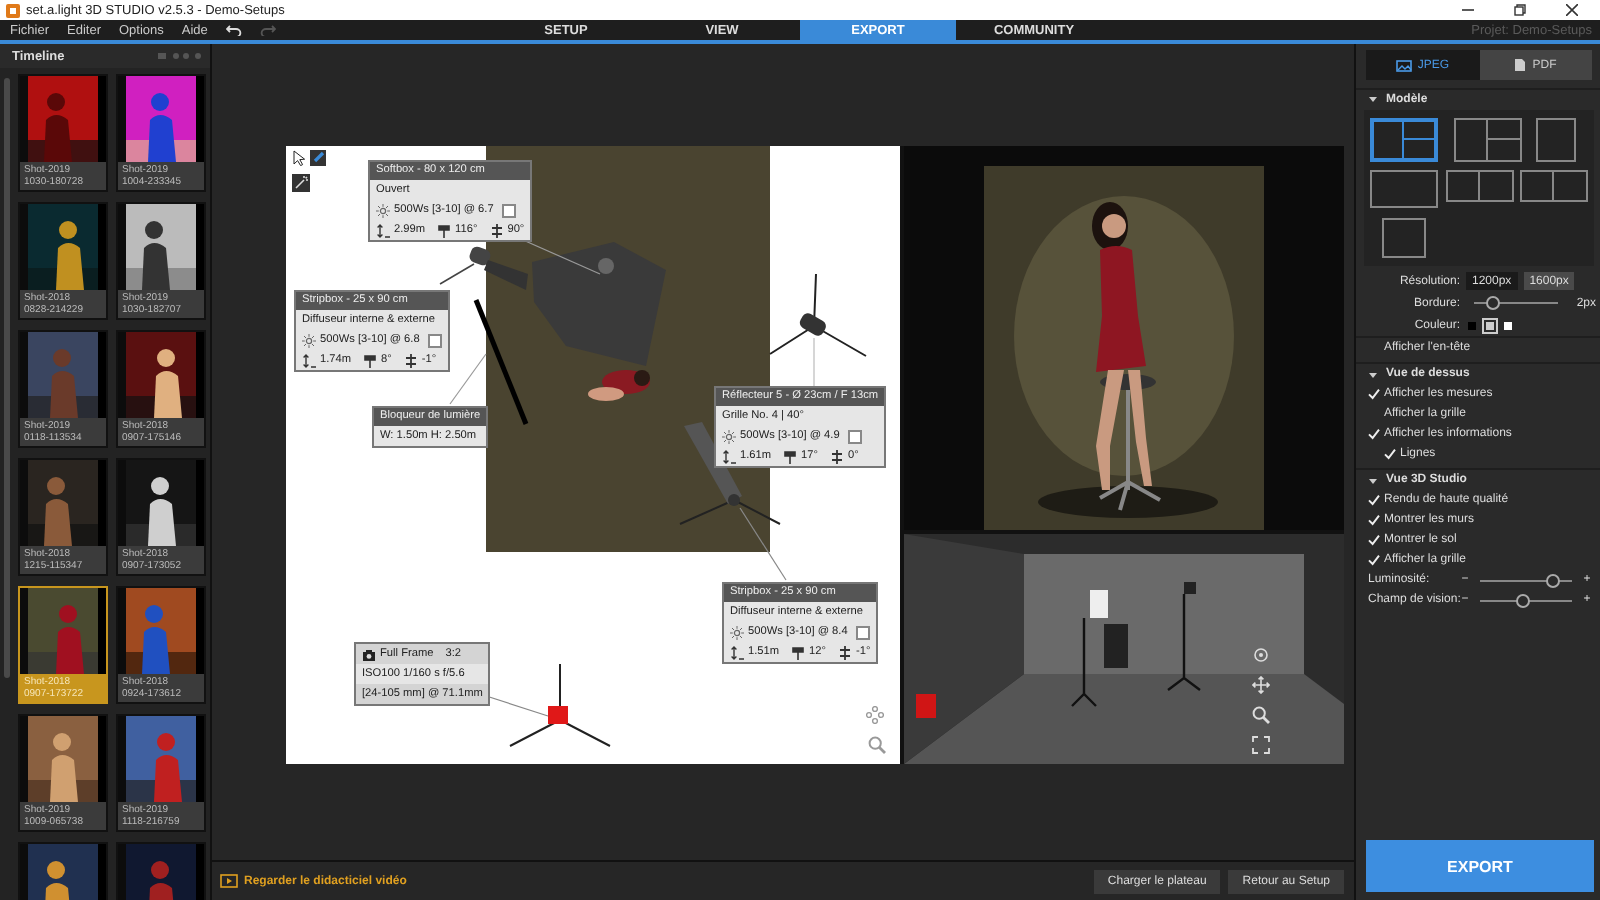 This screenshot has height=900, width=1600. What do you see at coordinates (1261, 745) in the screenshot?
I see `fit-view-icon` at bounding box center [1261, 745].